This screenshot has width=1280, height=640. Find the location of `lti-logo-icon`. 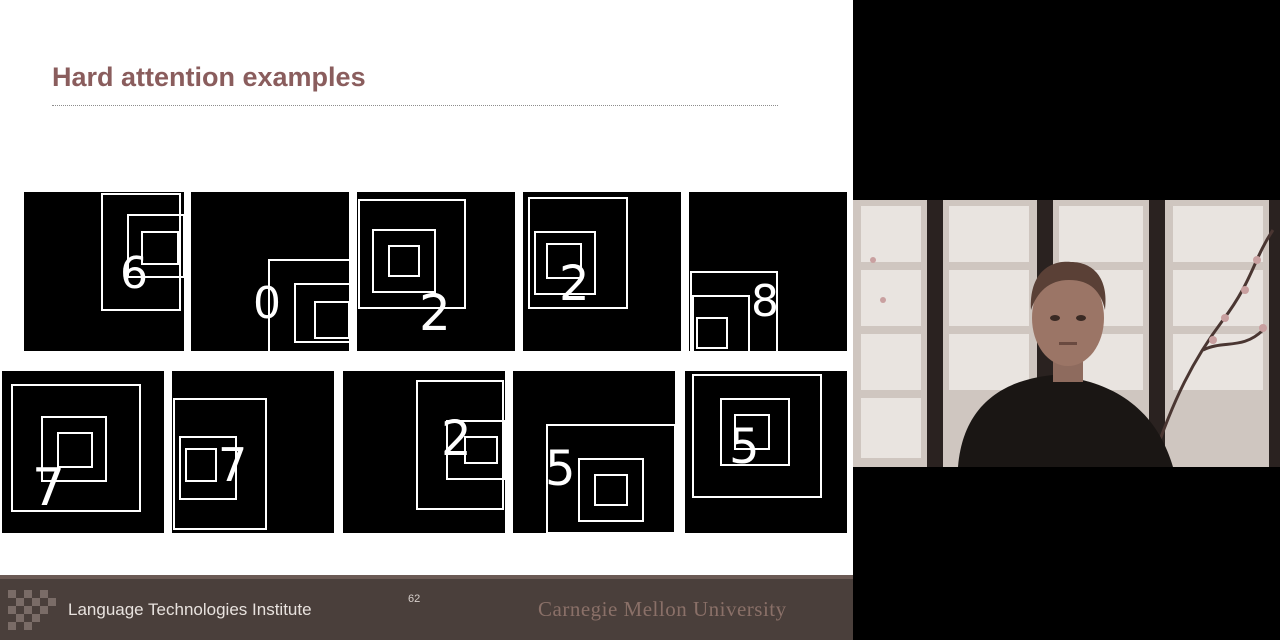

lti-logo-icon is located at coordinates (32, 610).